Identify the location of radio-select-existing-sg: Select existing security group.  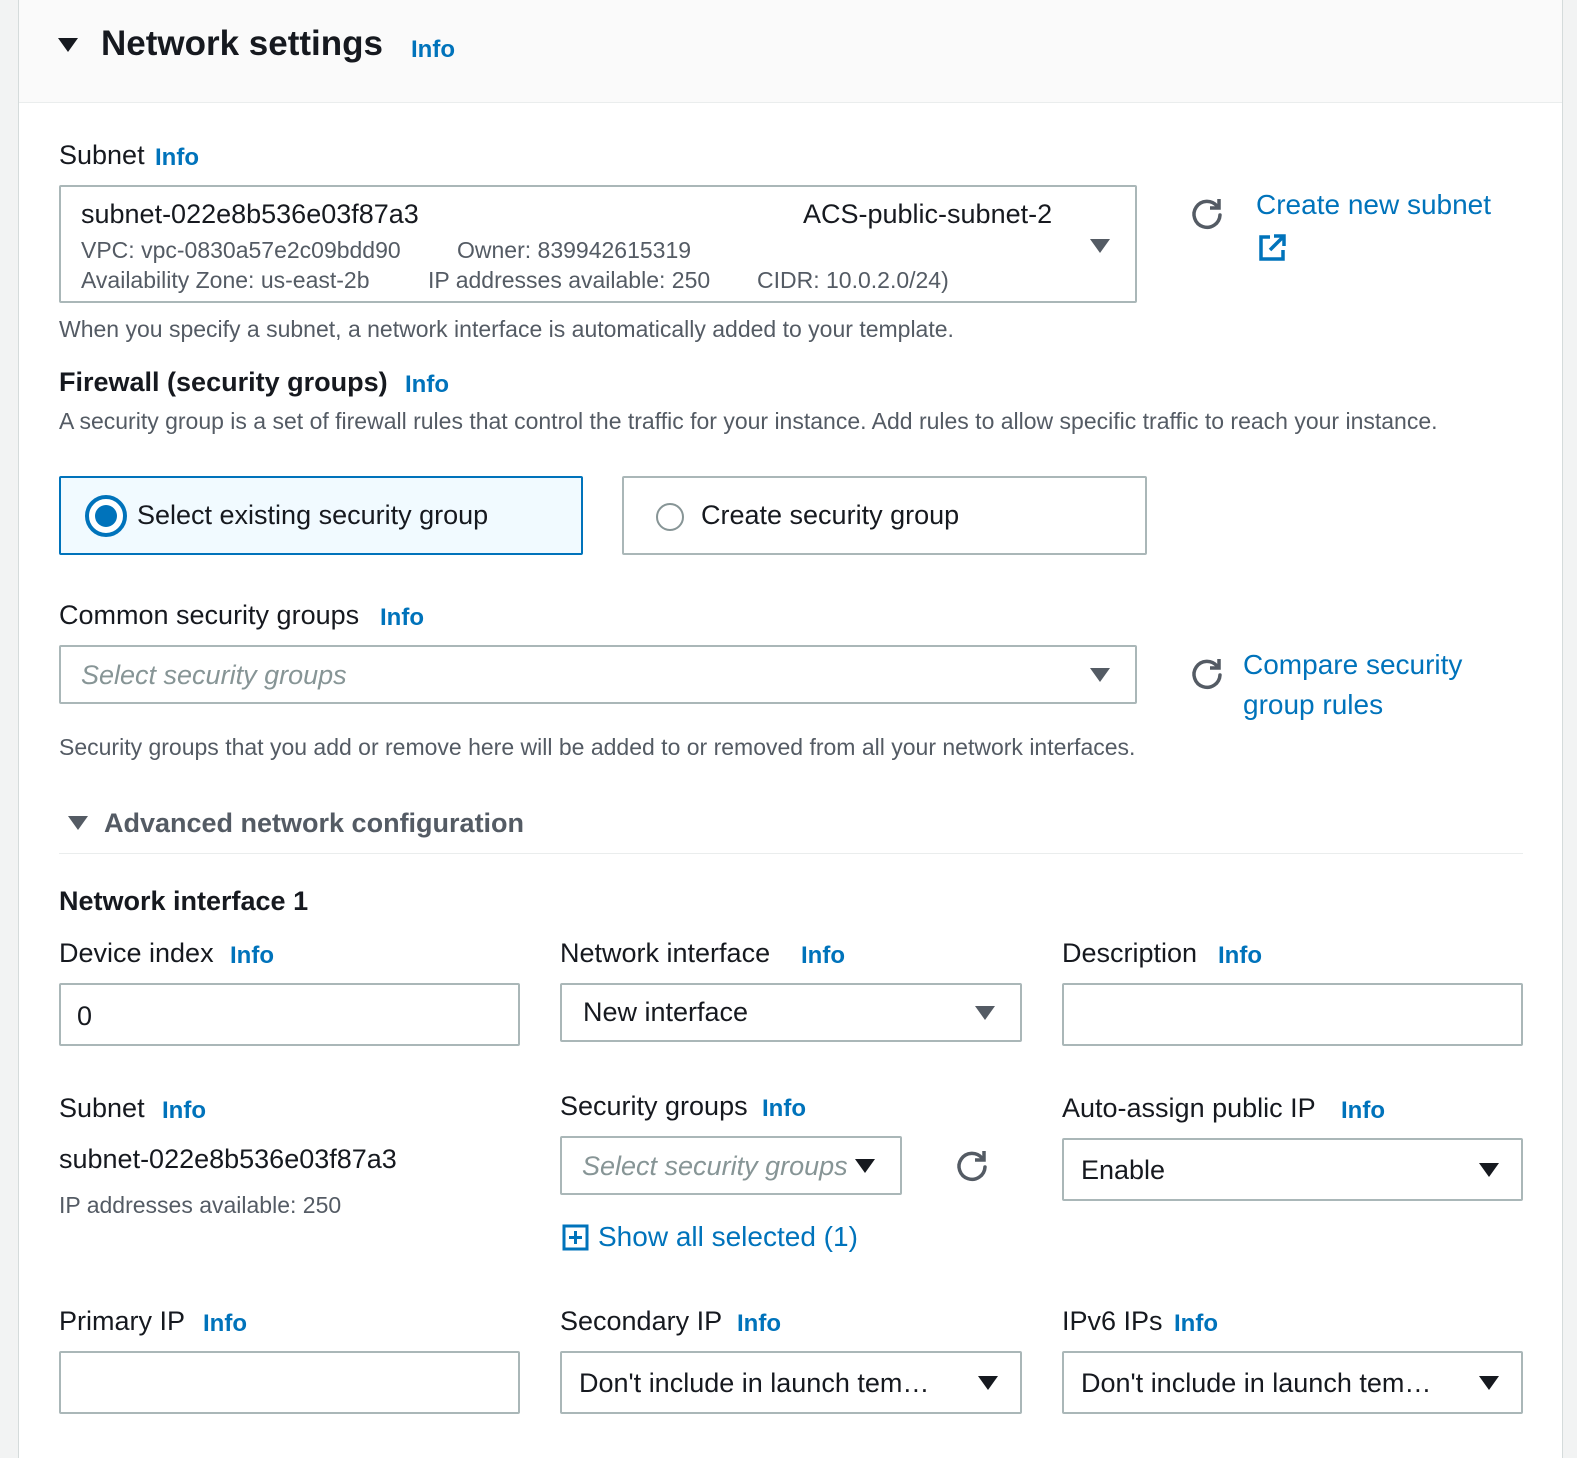
(321, 515).